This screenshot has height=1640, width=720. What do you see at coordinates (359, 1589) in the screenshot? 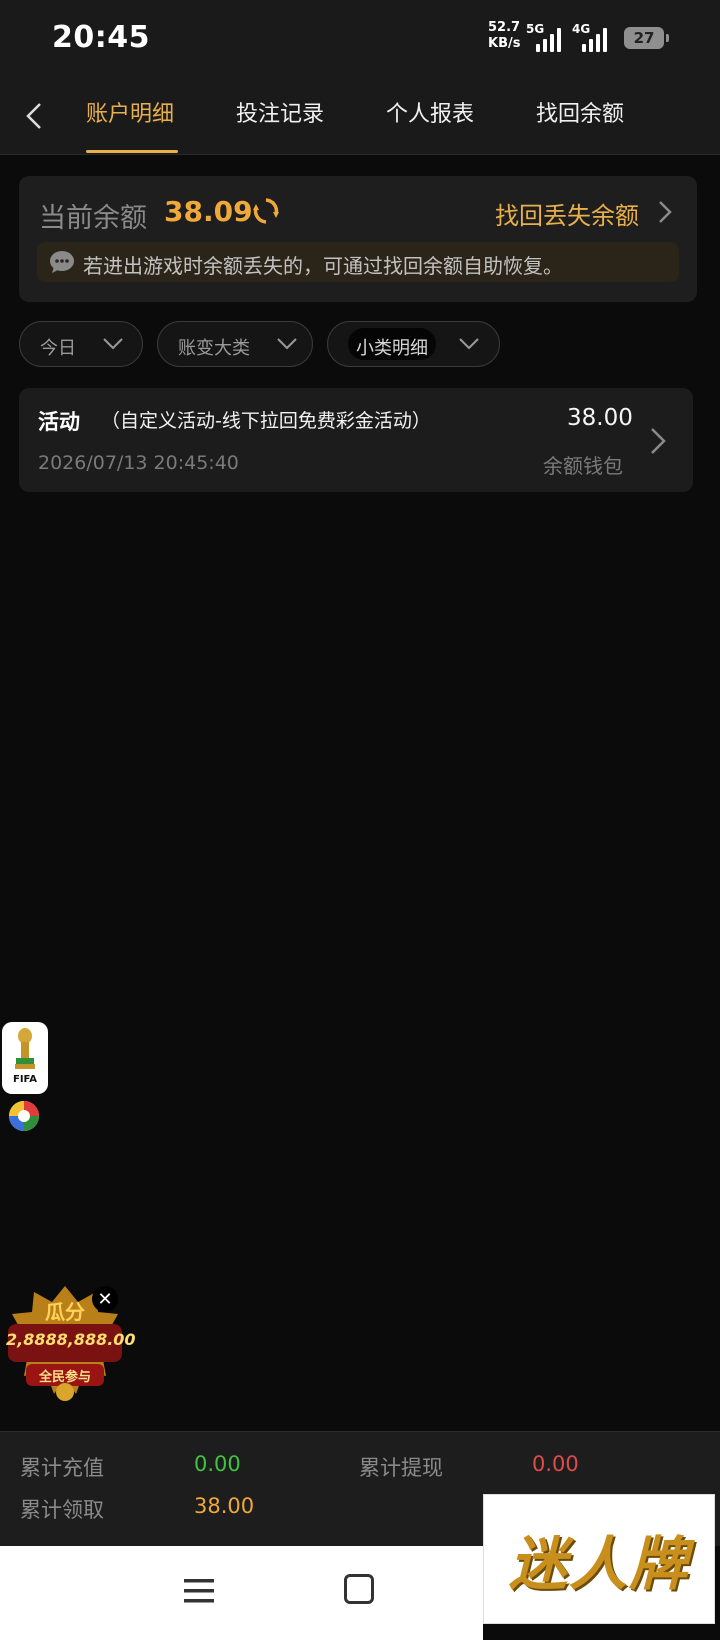
I see `home-icon` at bounding box center [359, 1589].